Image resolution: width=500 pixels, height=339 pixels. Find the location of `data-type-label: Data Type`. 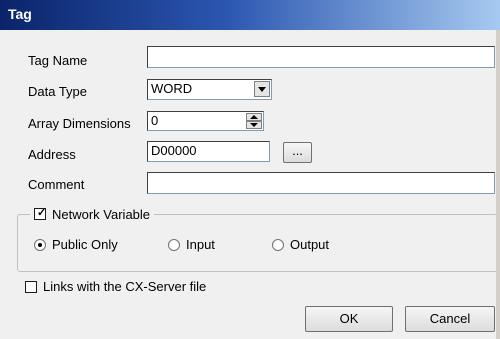

data-type-label: Data Type is located at coordinates (58, 91).